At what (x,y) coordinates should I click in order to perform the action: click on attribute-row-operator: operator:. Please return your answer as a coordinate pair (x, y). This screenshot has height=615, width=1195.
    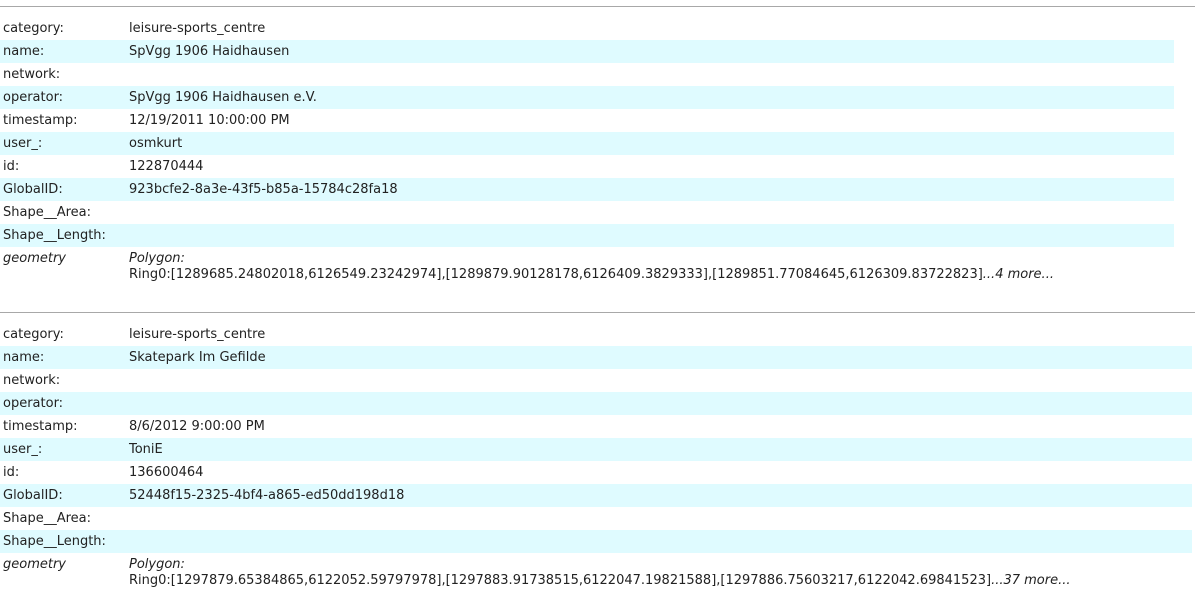
    Looking at the image, I should click on (596, 403).